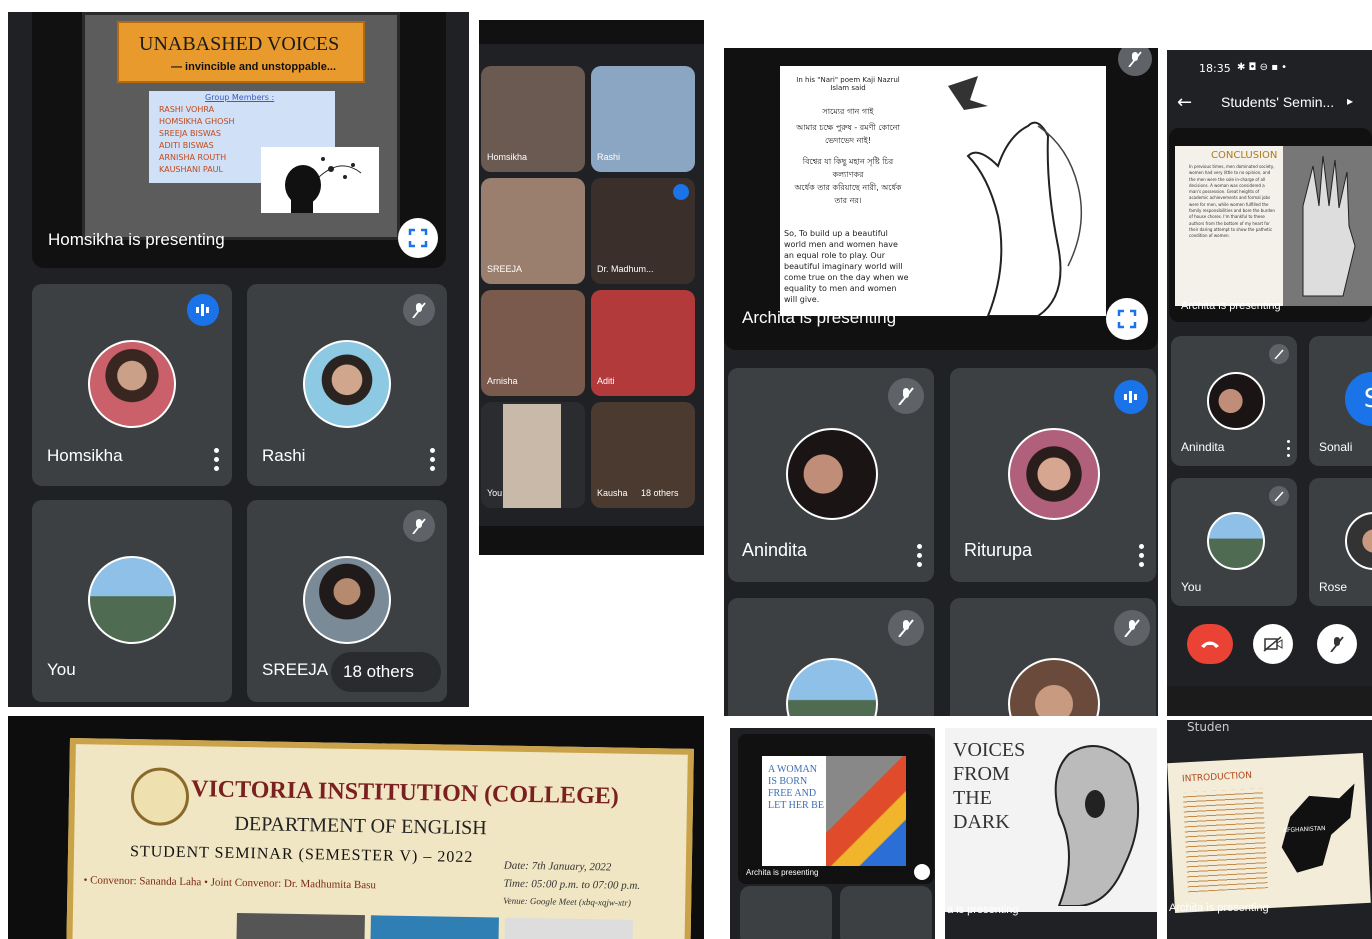 This screenshot has width=1372, height=939. Describe the element at coordinates (1340, 542) in the screenshot. I see `participant-tile-rose: Rose` at that location.